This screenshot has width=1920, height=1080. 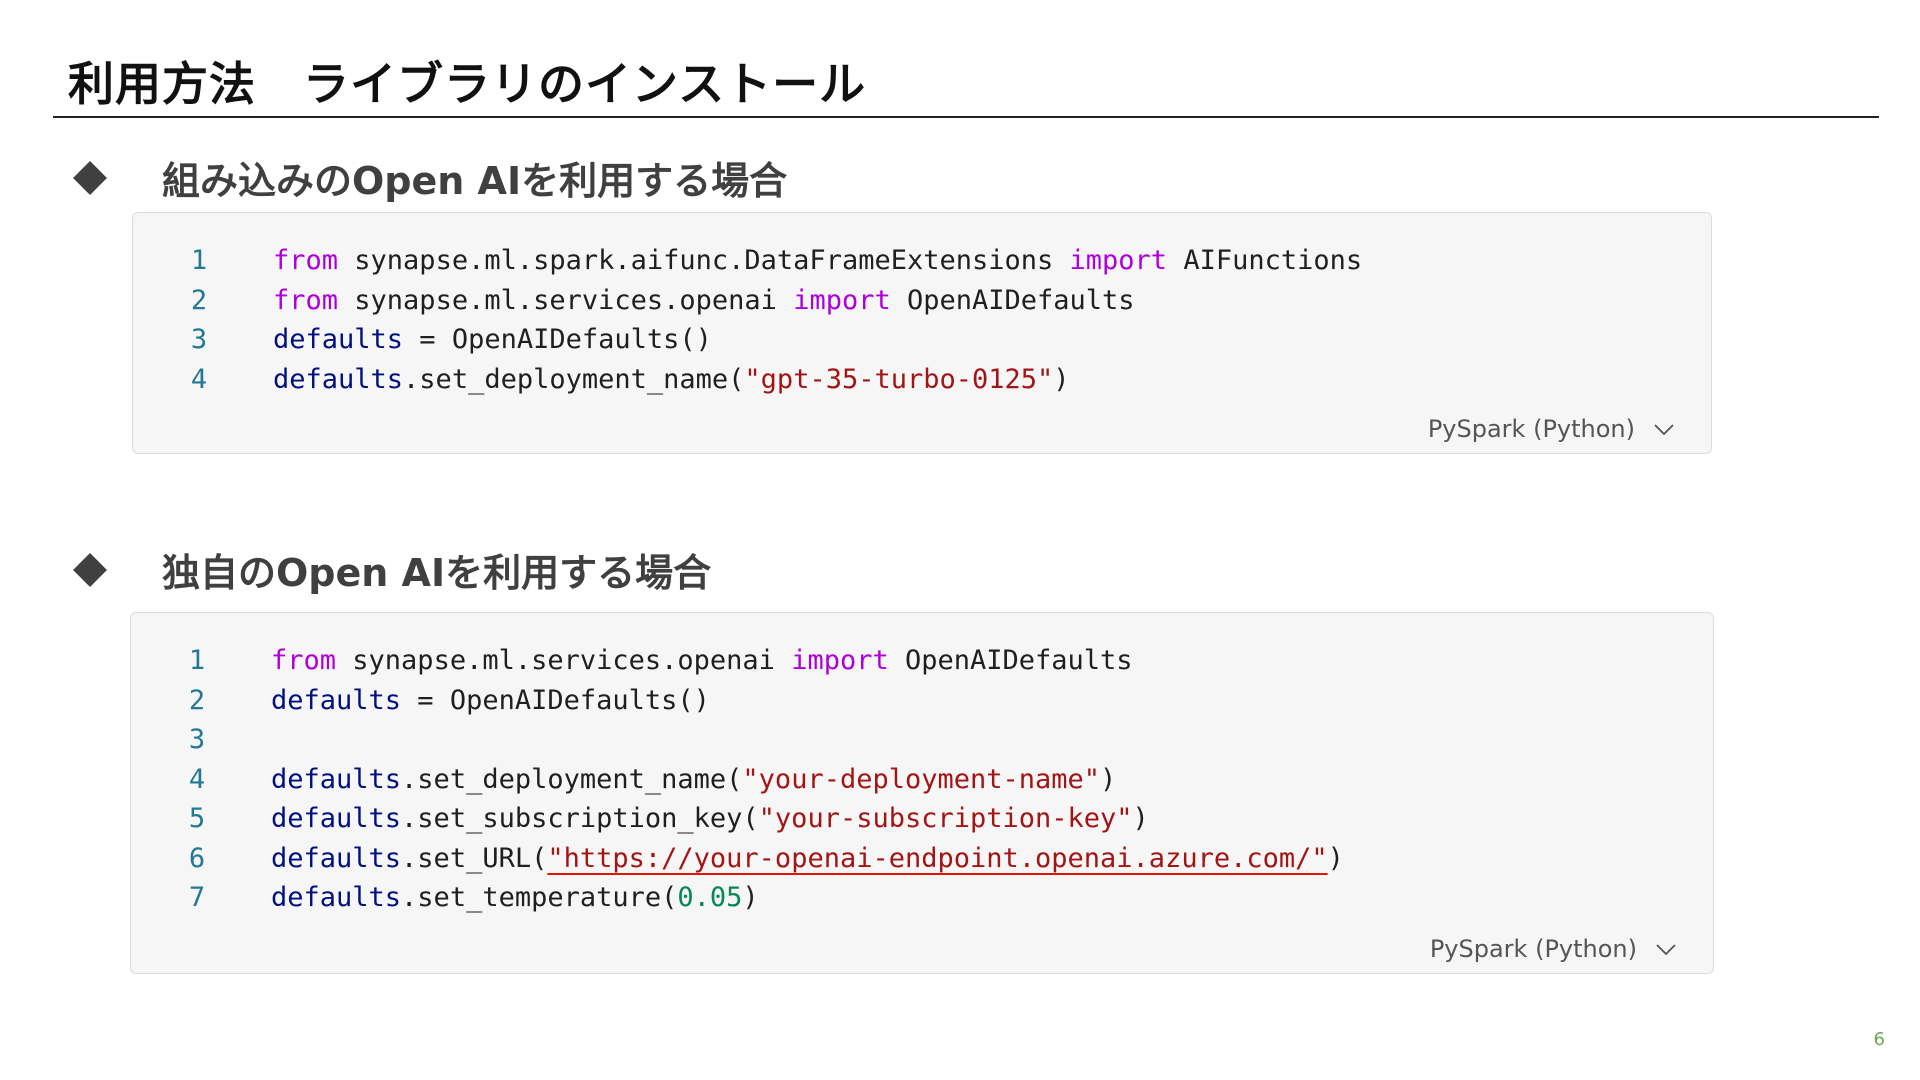 I want to click on code-line: 3, so click(x=922, y=740).